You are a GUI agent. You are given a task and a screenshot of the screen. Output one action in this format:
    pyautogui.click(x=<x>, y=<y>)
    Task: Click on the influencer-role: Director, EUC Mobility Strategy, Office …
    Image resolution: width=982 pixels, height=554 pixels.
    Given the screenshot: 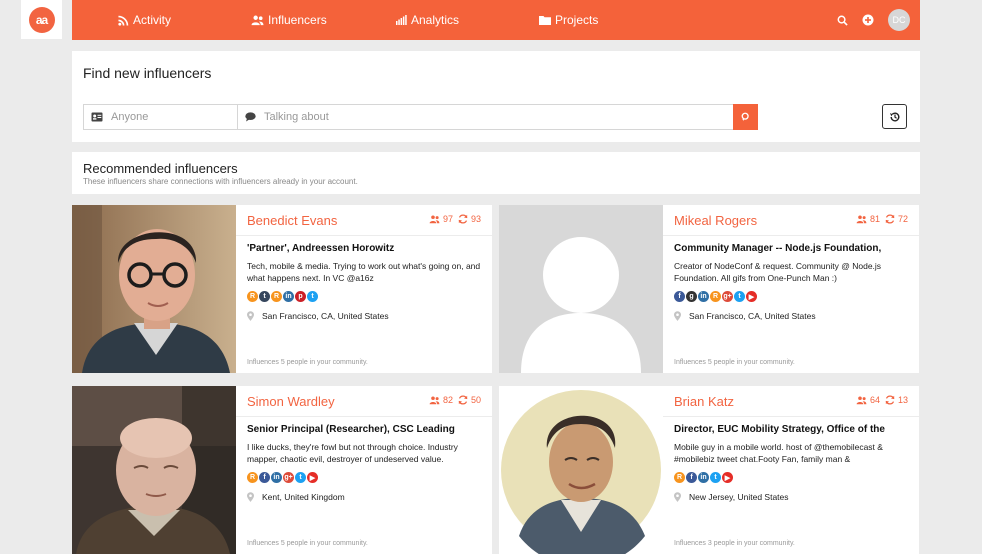 What is the action you would take?
    pyautogui.click(x=779, y=429)
    